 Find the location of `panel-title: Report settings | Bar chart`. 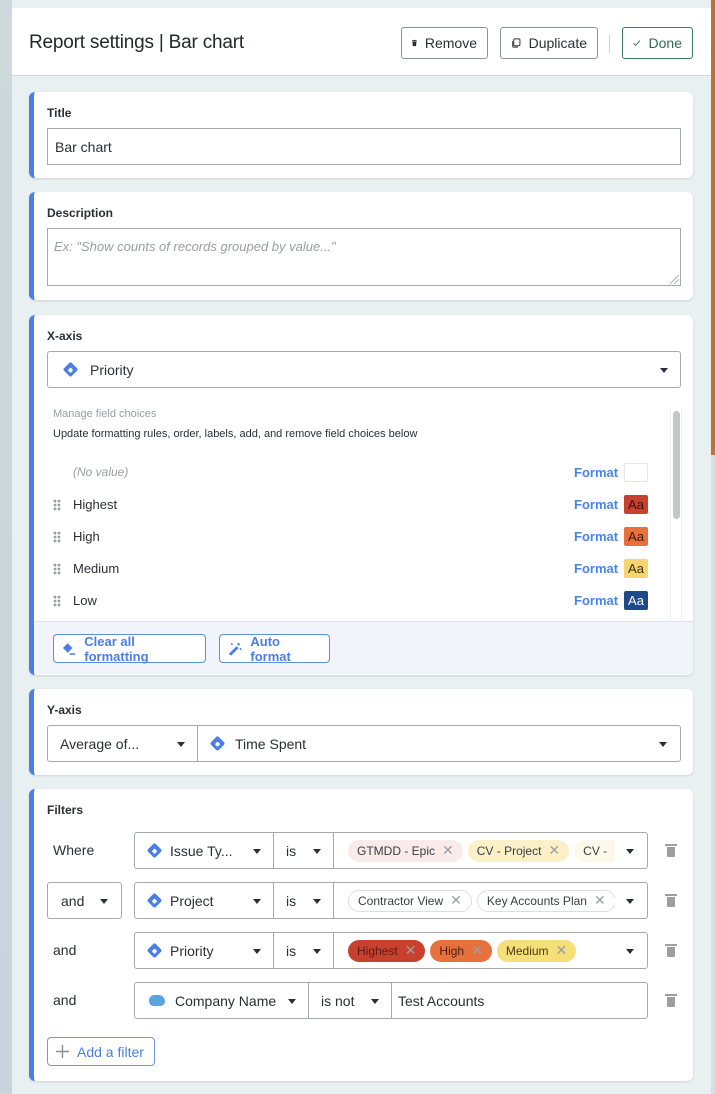

panel-title: Report settings | Bar chart is located at coordinates (136, 42).